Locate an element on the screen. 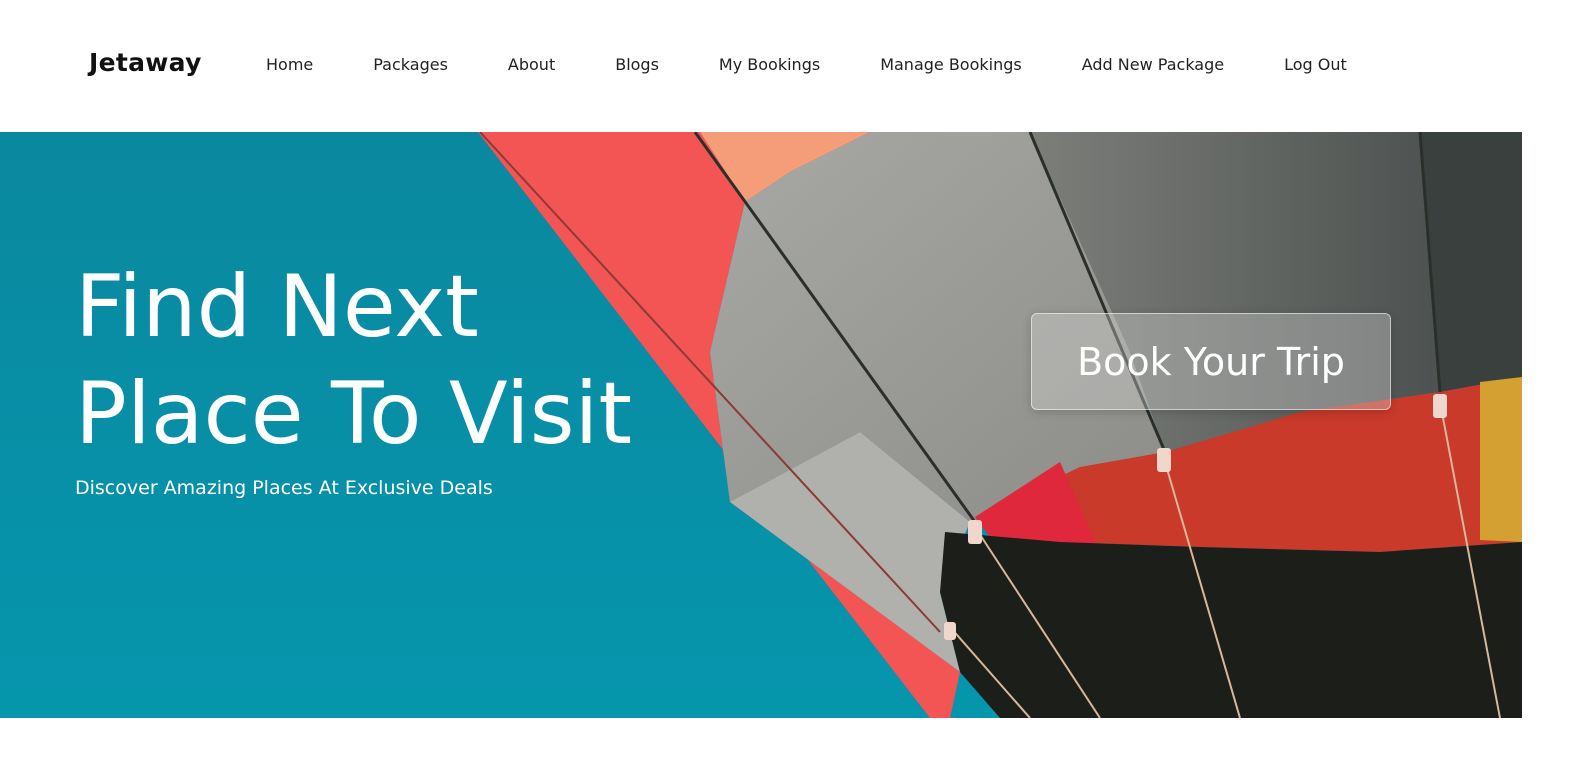  hero-title: Find Next Place To Visit is located at coordinates (353, 361).